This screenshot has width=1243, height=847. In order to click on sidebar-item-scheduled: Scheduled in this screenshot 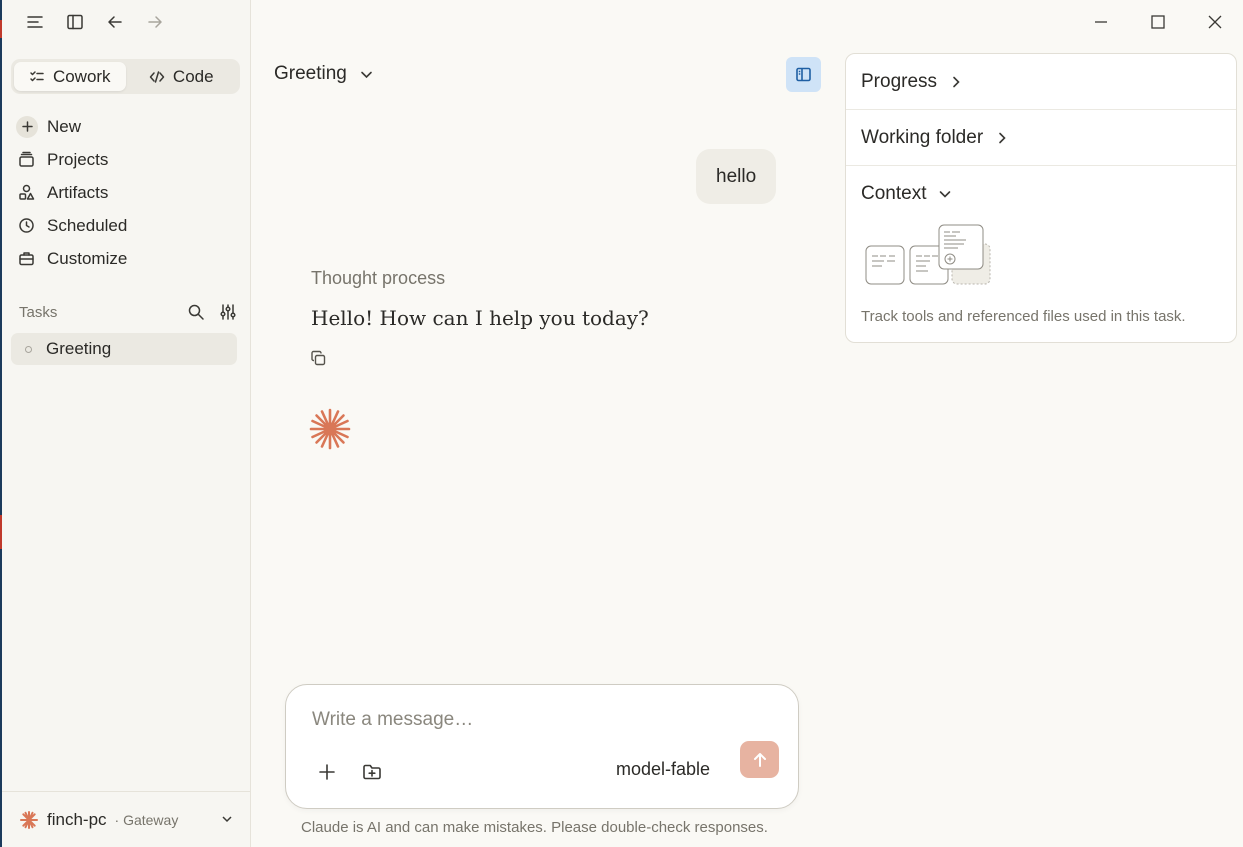, I will do `click(127, 225)`.